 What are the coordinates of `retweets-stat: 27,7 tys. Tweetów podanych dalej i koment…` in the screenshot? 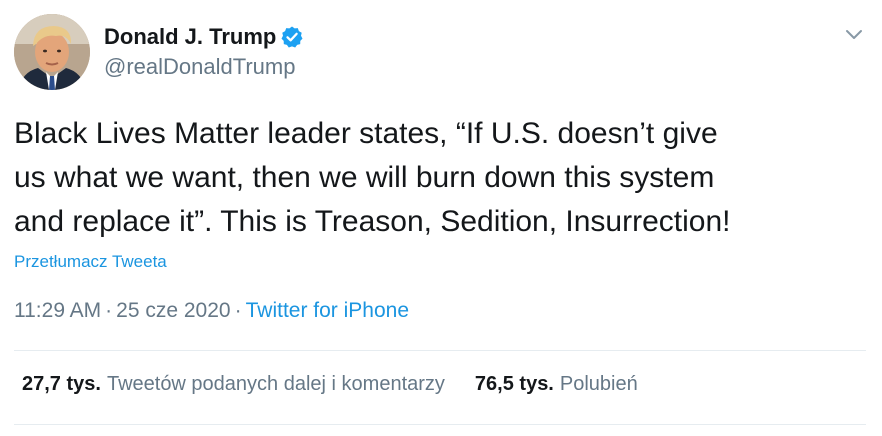 It's located at (233, 384).